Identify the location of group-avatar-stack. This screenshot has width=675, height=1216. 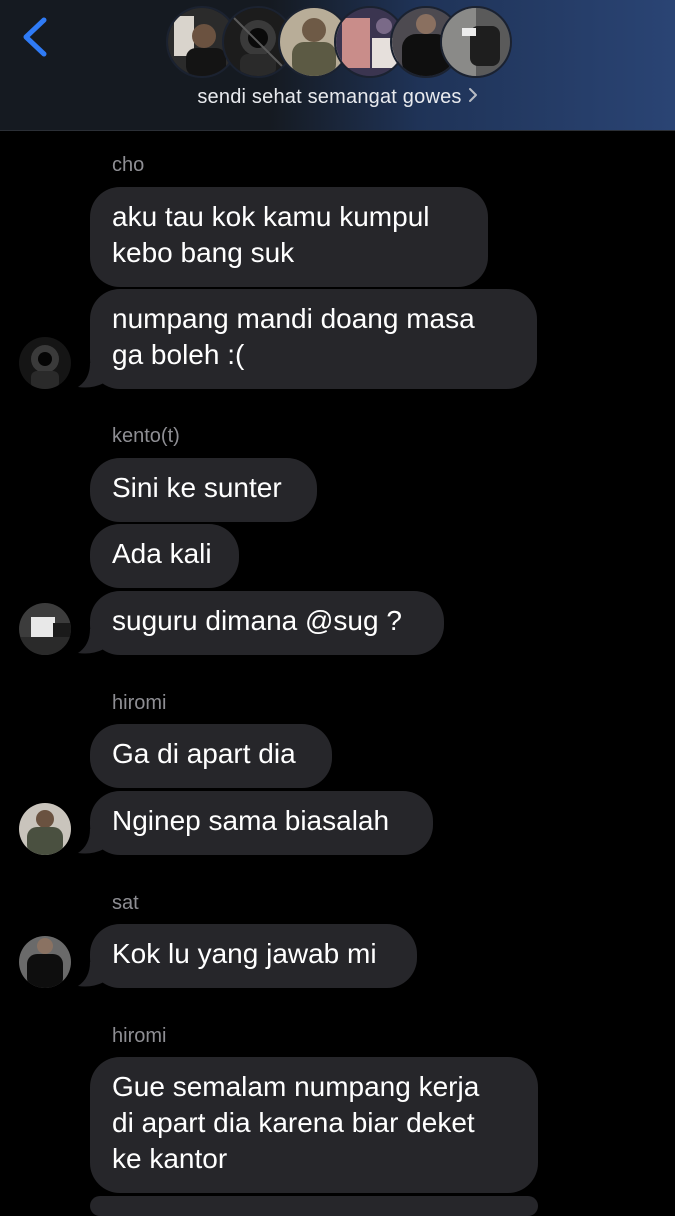
(339, 43).